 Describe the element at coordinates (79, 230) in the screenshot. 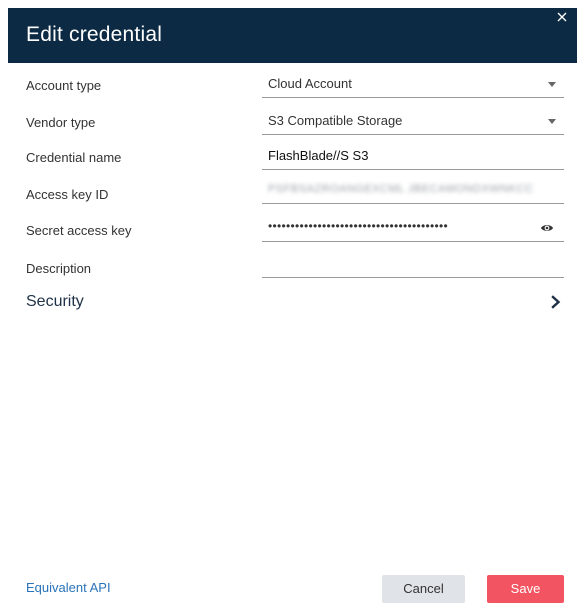

I see `secret-access-key-label: Secret access key` at that location.